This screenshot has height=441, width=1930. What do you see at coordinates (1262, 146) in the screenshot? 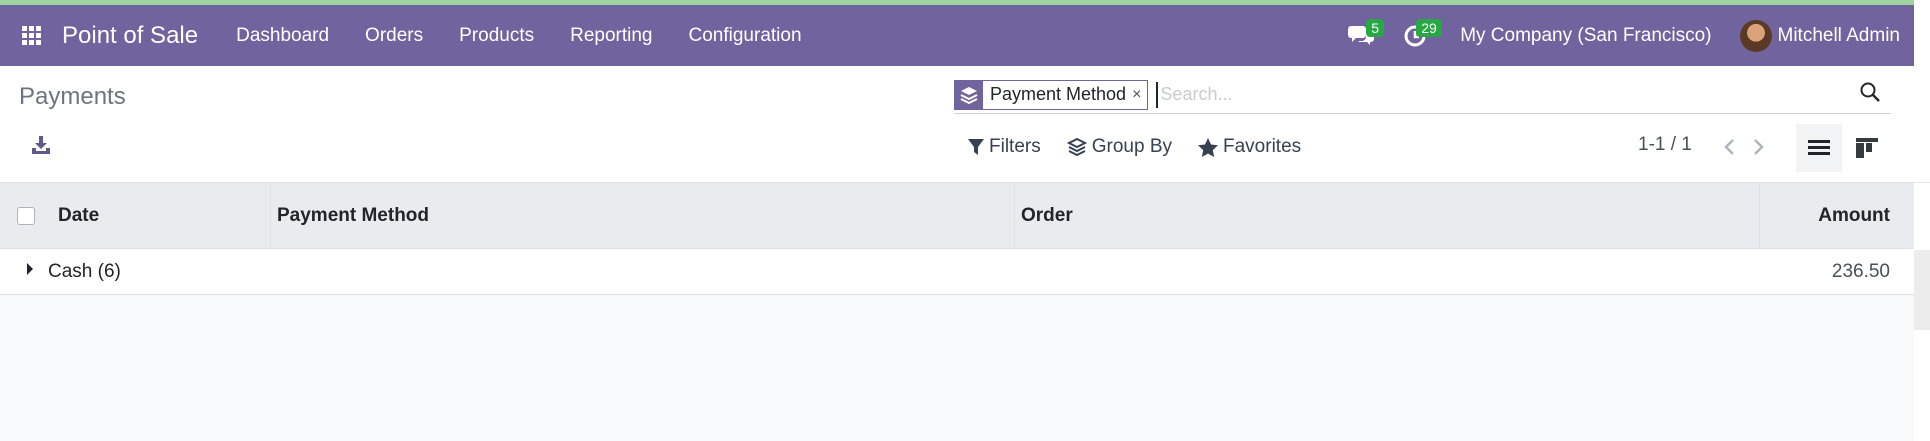
I see `favorites-label: Favorites` at bounding box center [1262, 146].